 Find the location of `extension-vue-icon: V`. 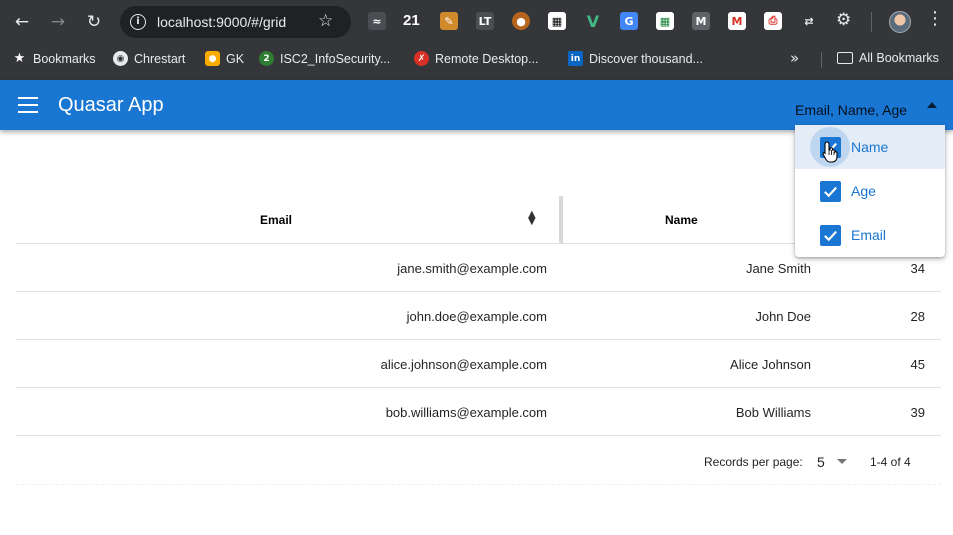

extension-vue-icon: V is located at coordinates (593, 21).